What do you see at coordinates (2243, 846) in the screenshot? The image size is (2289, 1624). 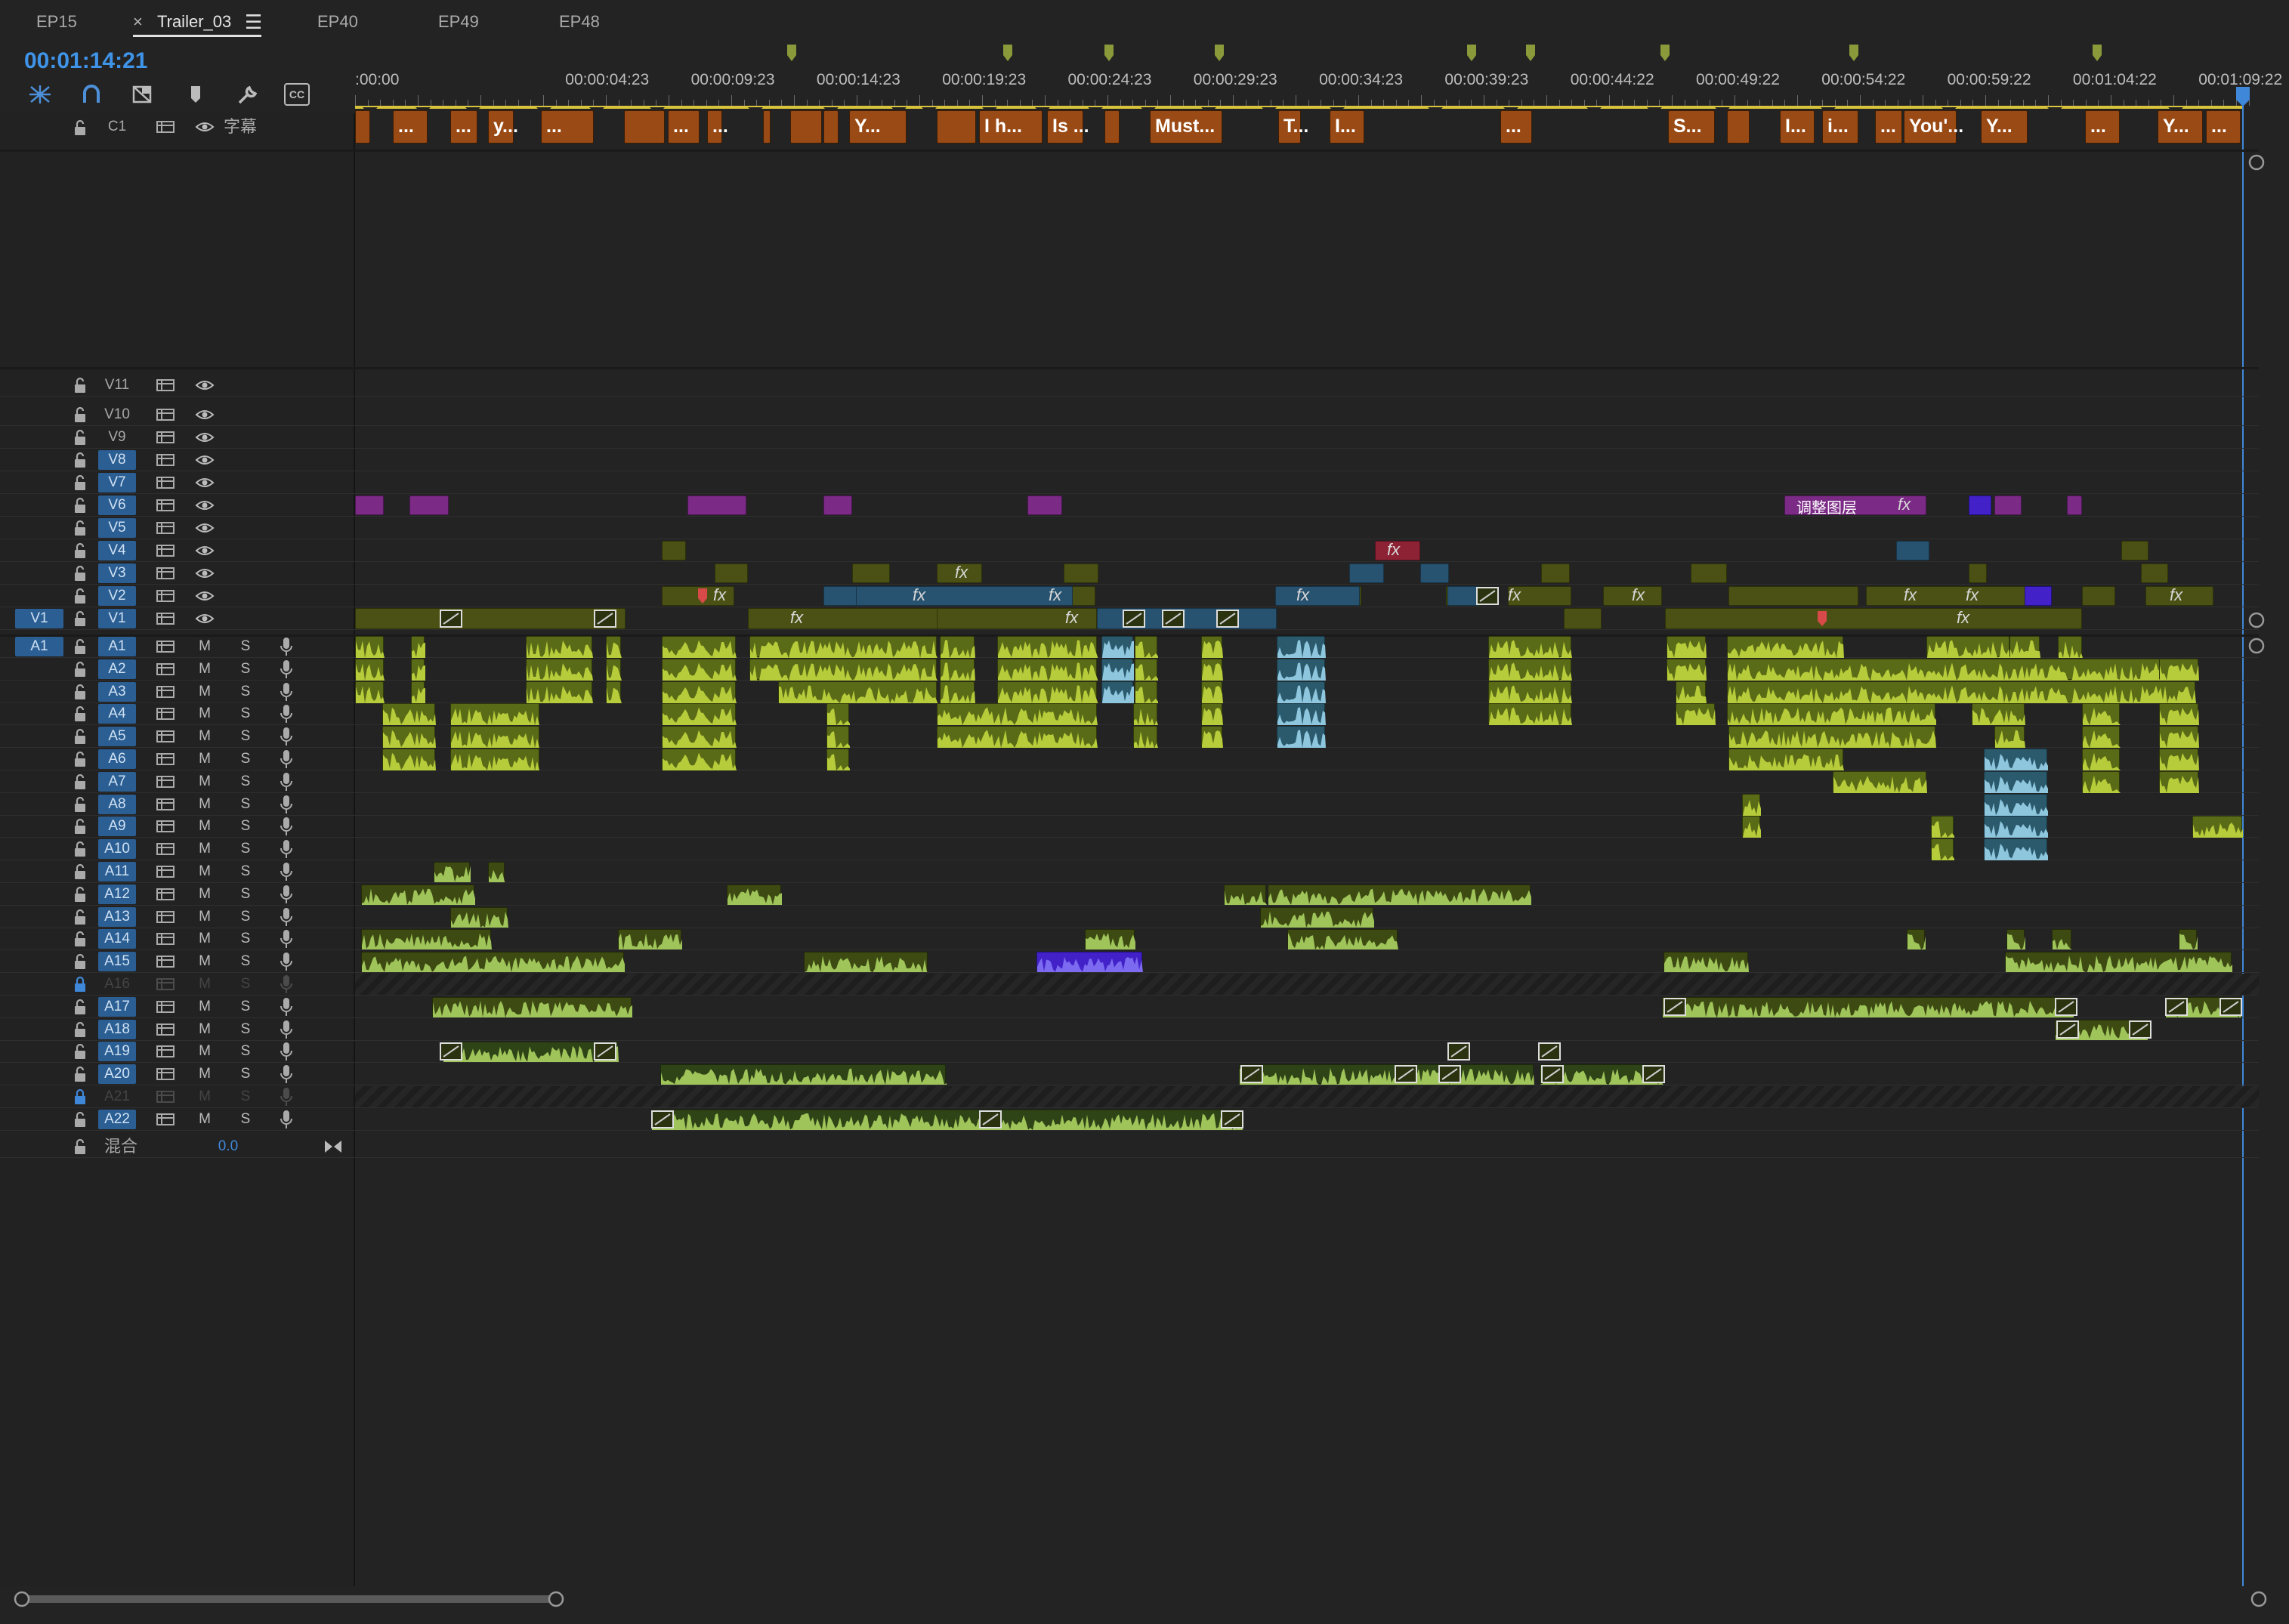 I see `playhead-line` at bounding box center [2243, 846].